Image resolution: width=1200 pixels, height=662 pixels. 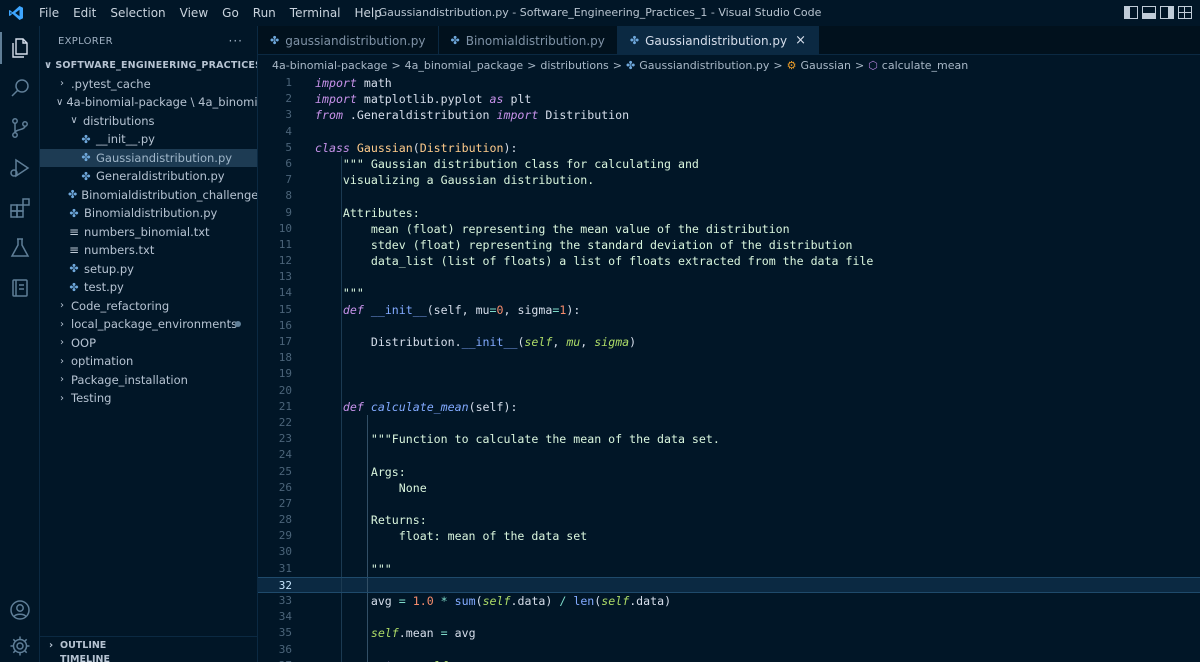 I want to click on breadcrumb-item: Gaussian, so click(x=825, y=65).